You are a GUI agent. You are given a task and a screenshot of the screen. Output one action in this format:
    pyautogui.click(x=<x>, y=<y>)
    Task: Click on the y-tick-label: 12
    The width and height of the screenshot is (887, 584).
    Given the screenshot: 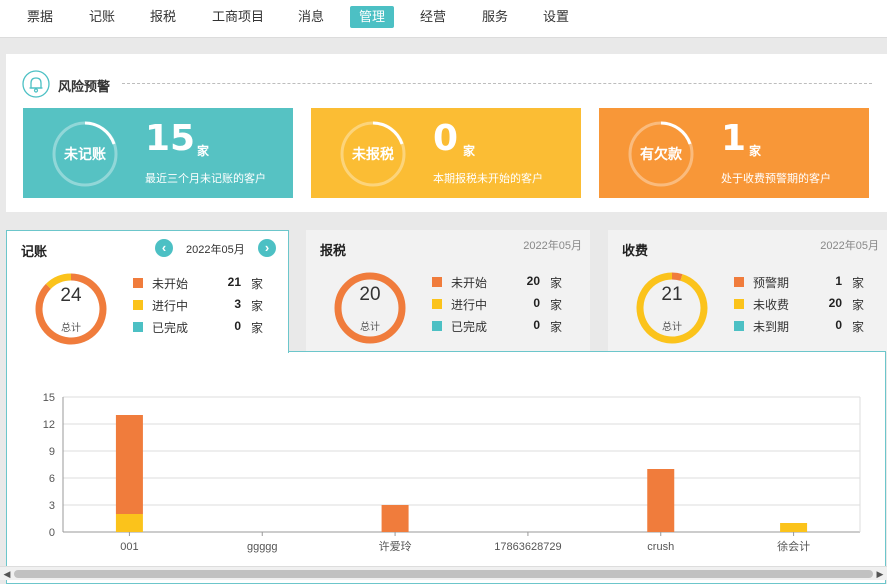 What is the action you would take?
    pyautogui.click(x=49, y=425)
    